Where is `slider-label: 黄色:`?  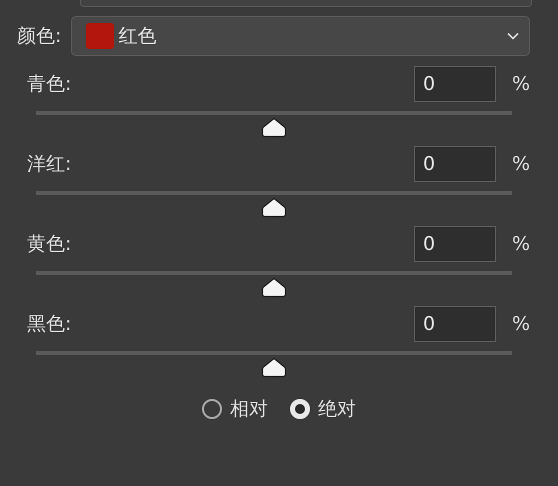
slider-label: 黄色: is located at coordinates (49, 244).